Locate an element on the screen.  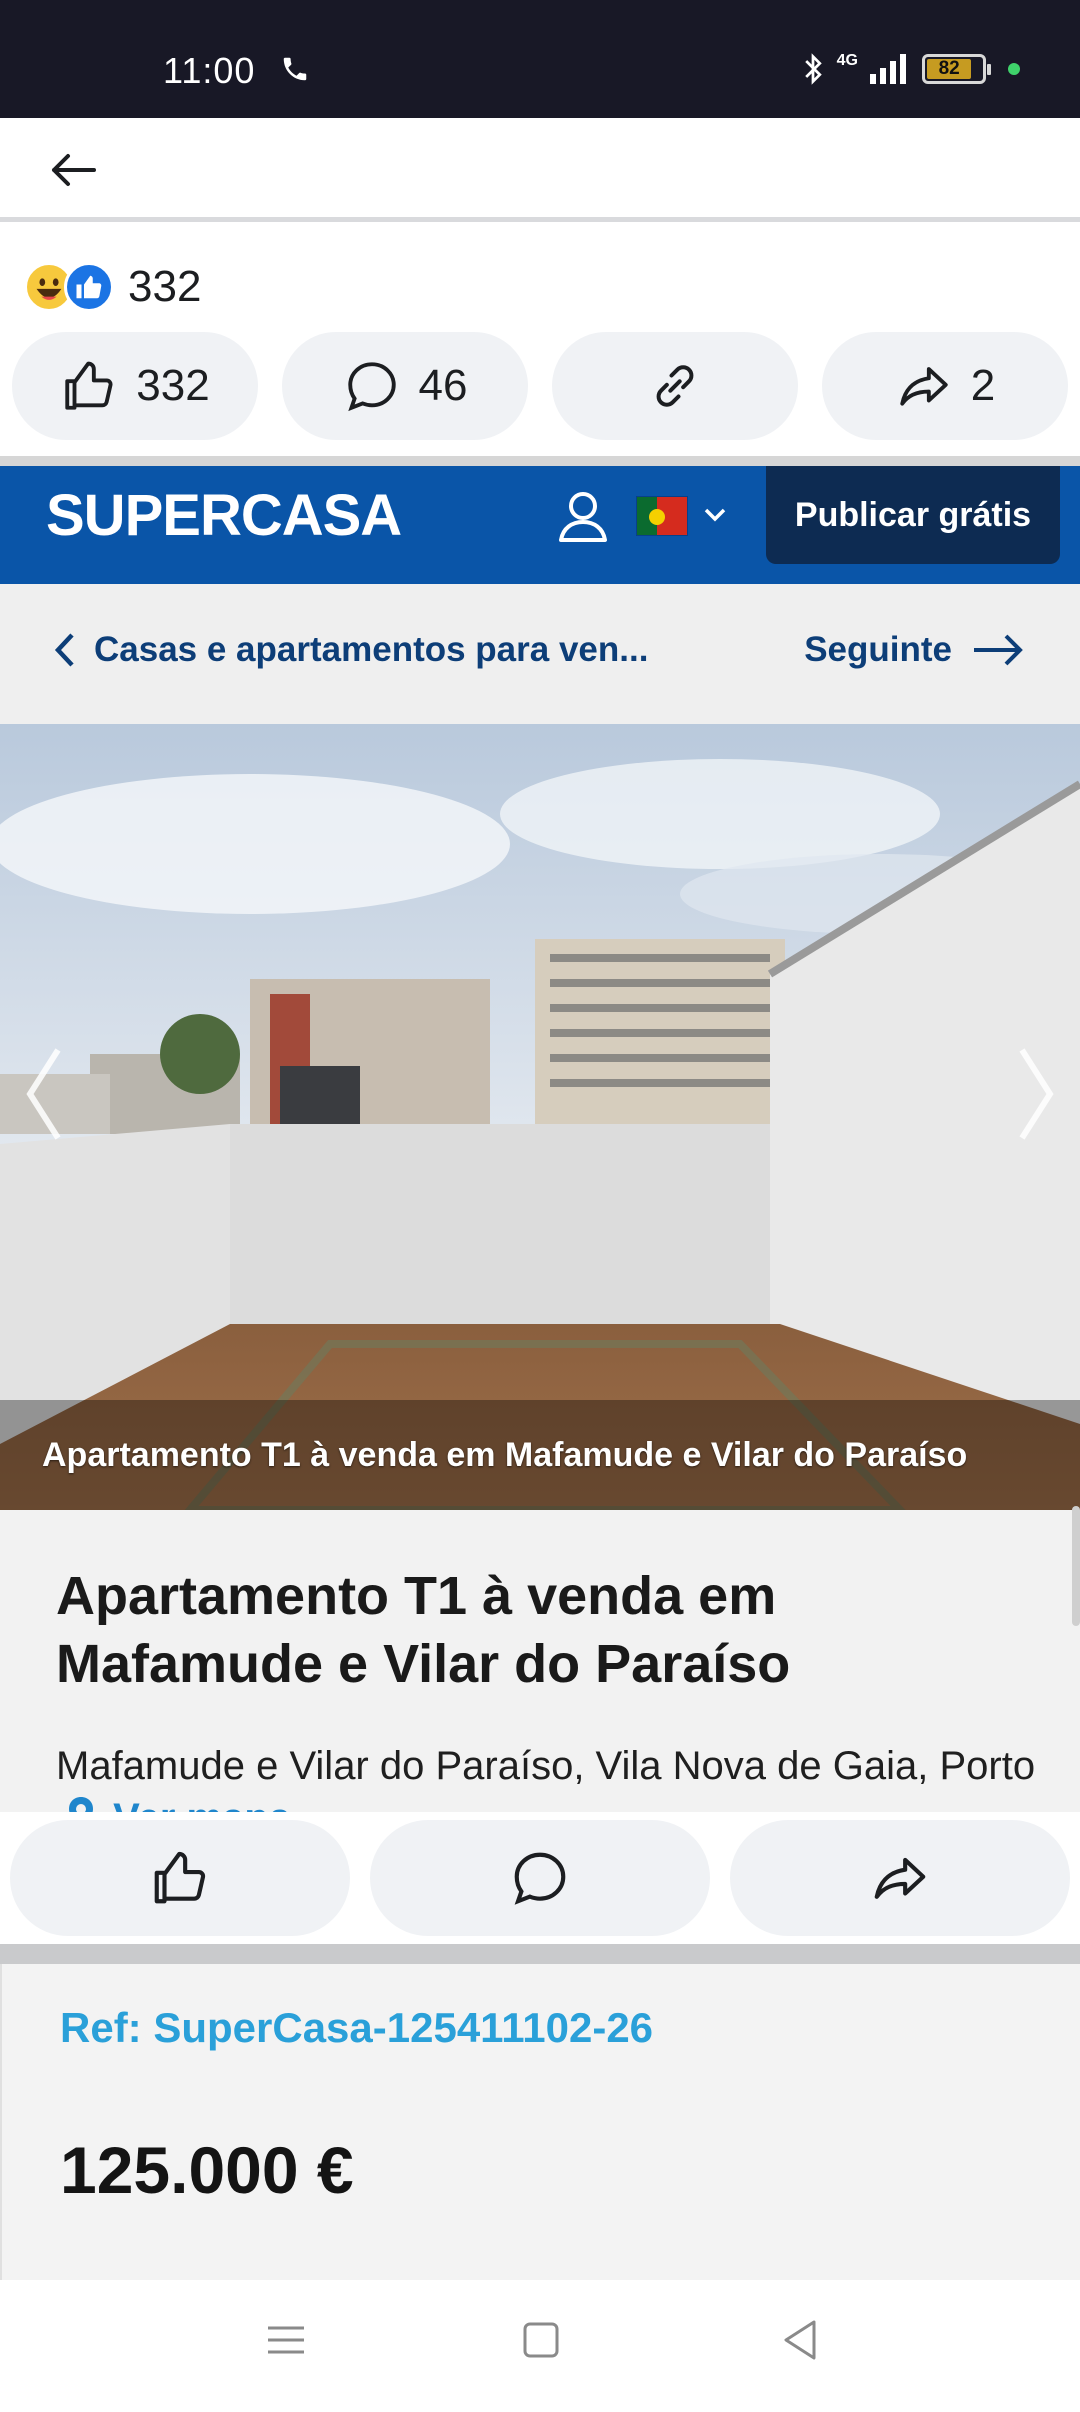
reaction-count: 332 is located at coordinates (165, 286).